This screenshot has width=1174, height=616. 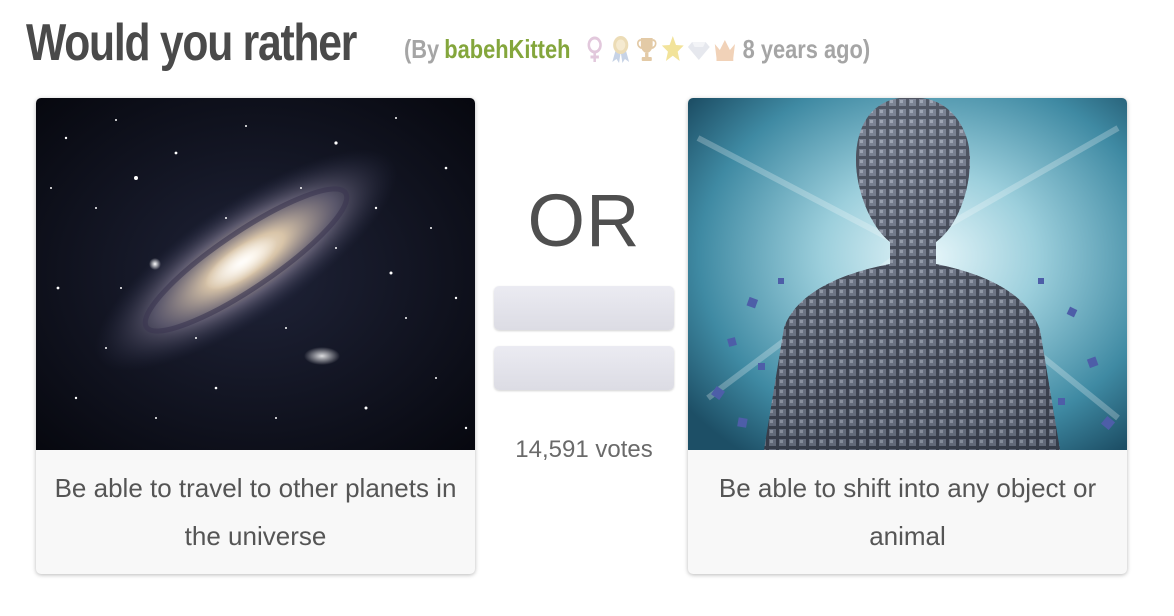 What do you see at coordinates (584, 368) in the screenshot?
I see `result-bar-b` at bounding box center [584, 368].